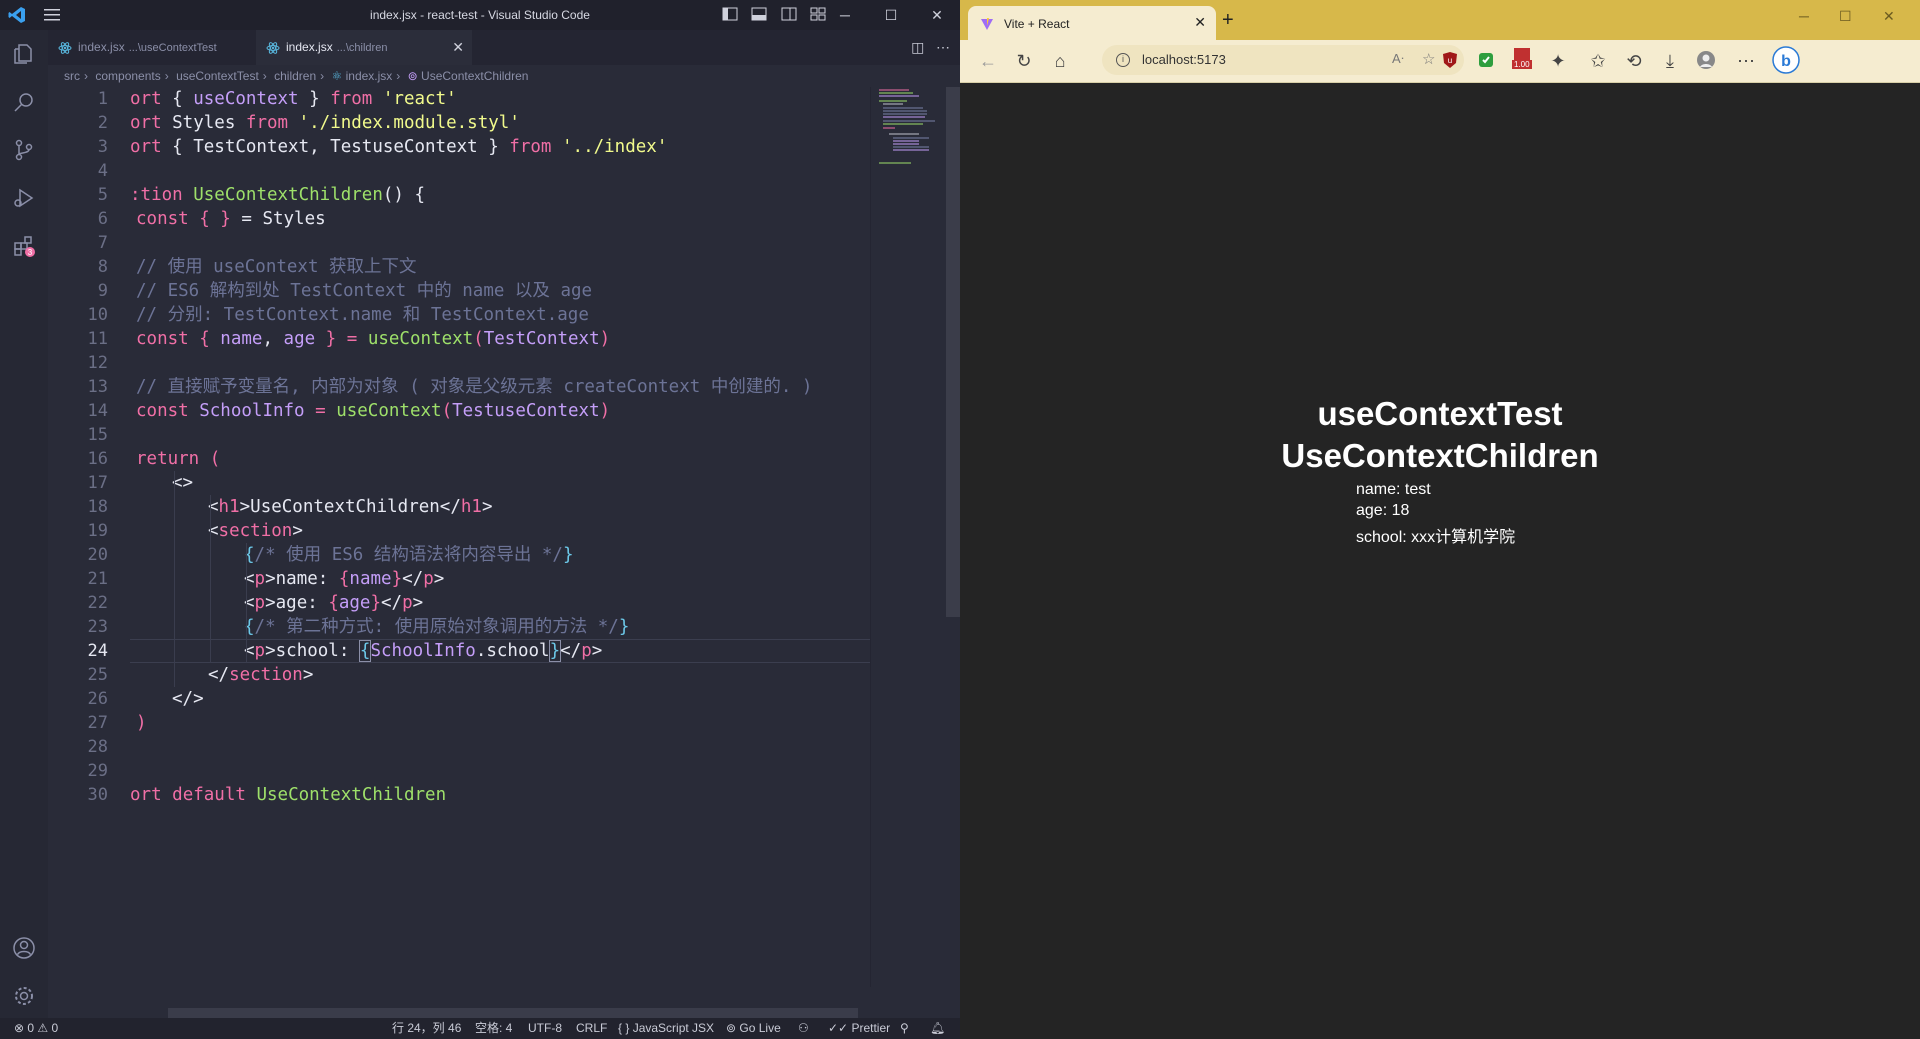  I want to click on editor-horizontal-scrollbar, so click(513, 1013).